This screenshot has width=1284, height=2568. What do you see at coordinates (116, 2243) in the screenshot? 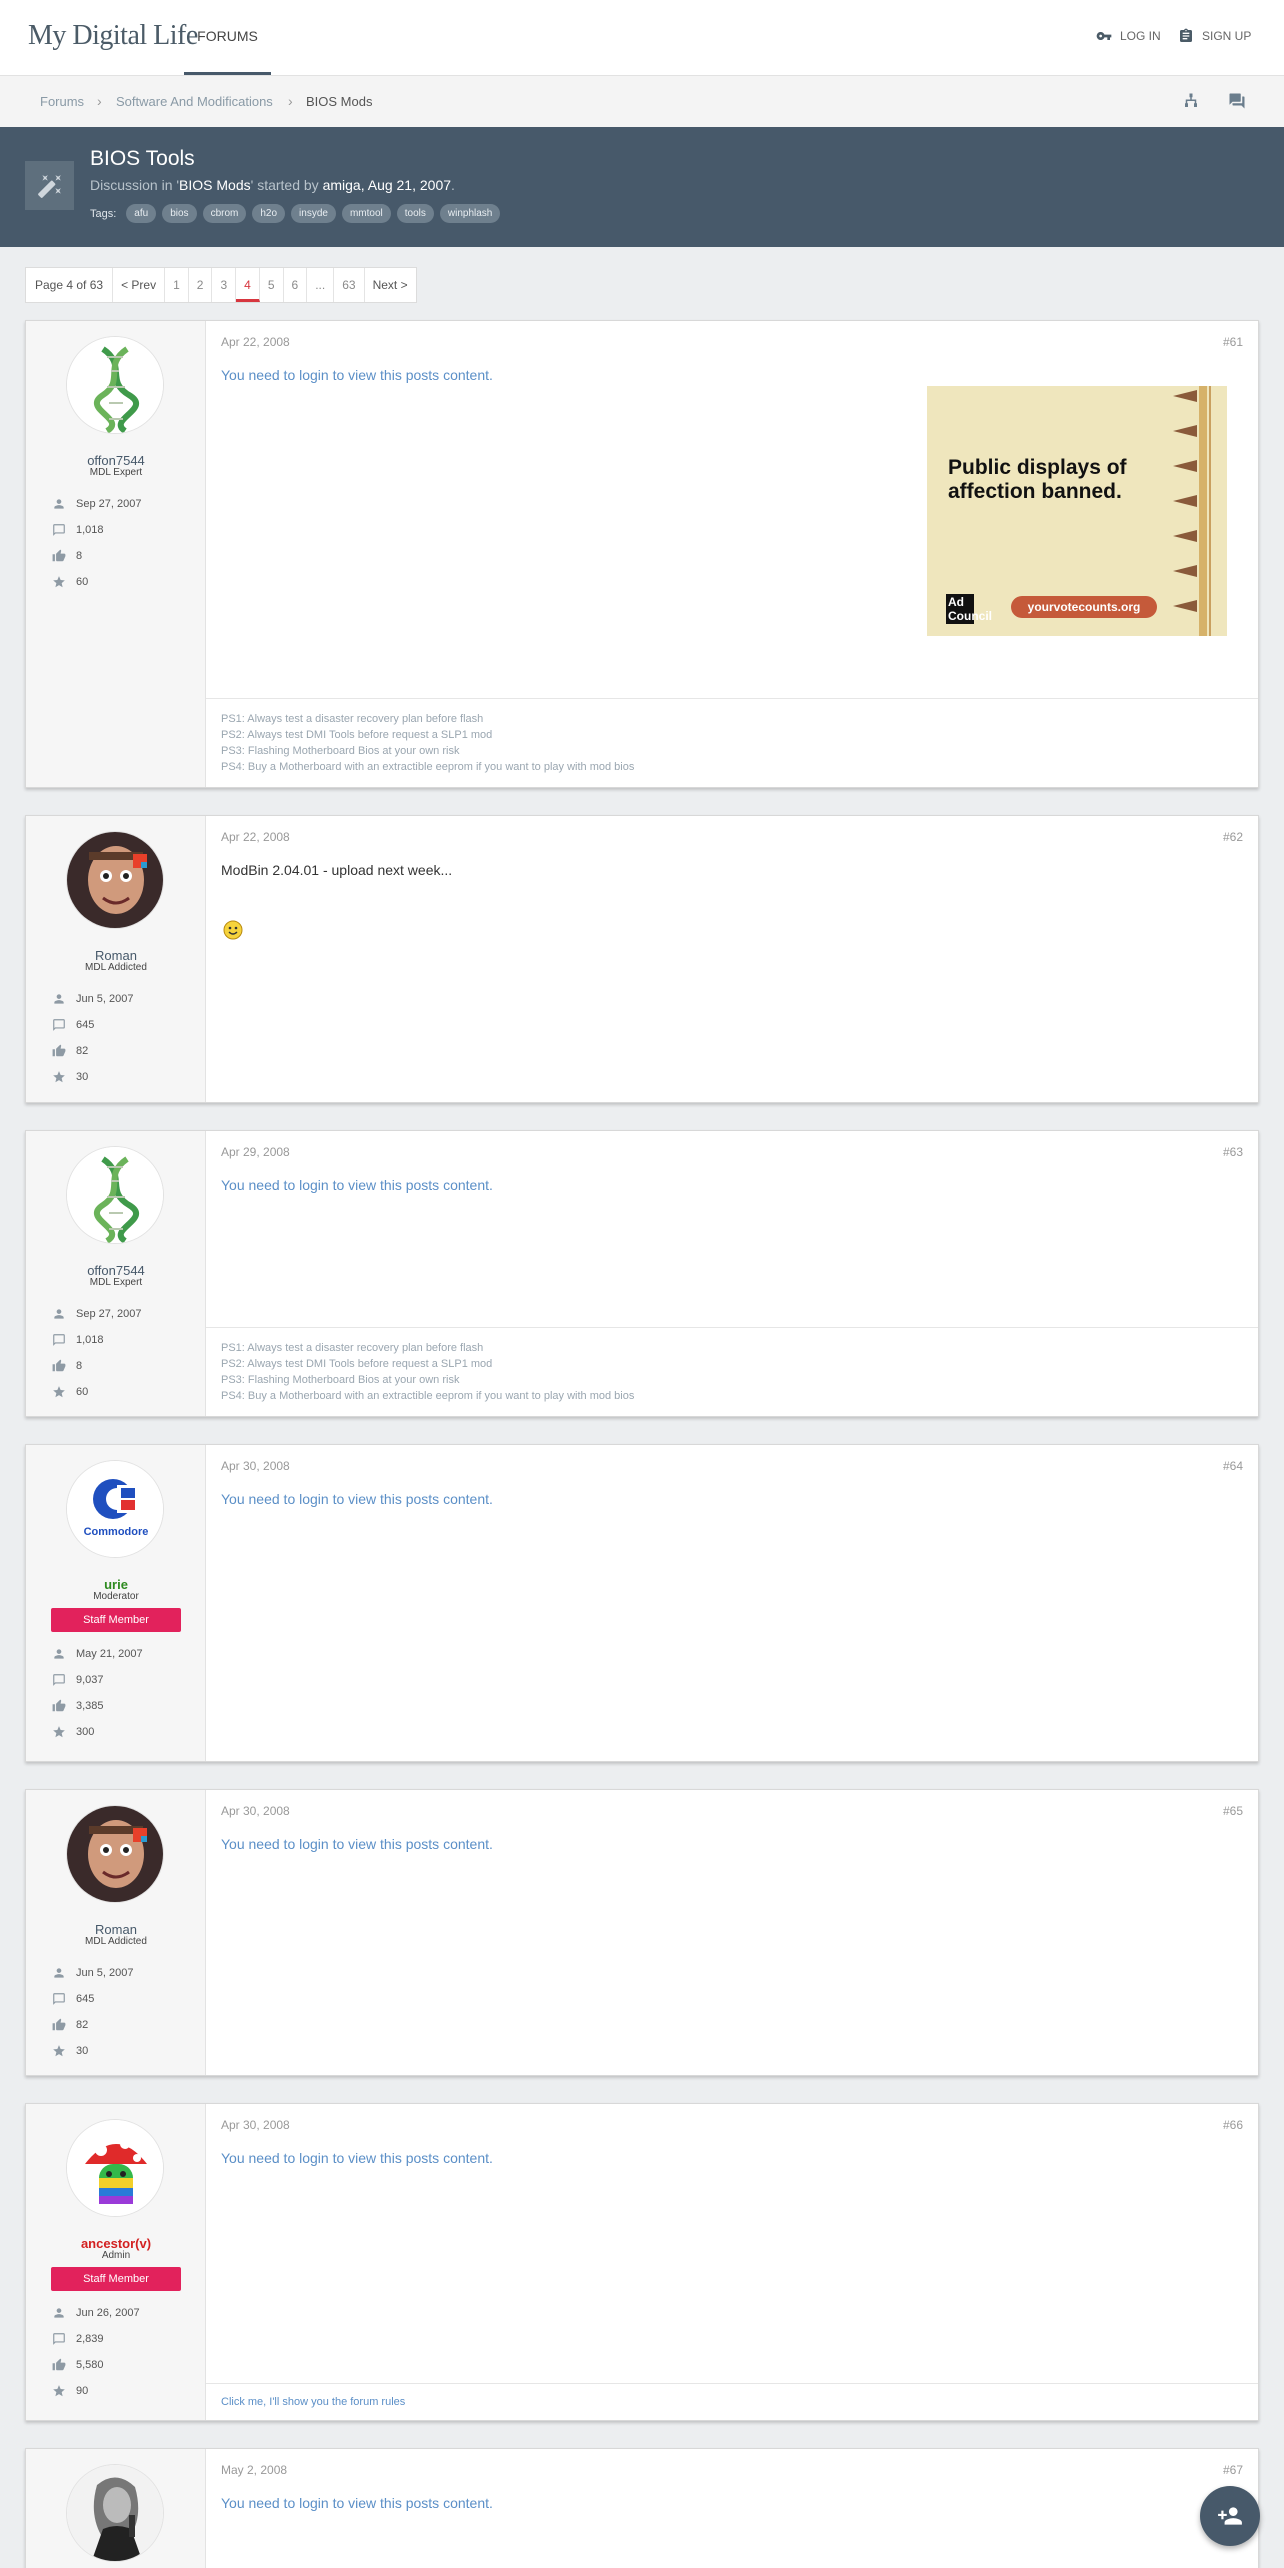
I see `username: ancestor(v)` at bounding box center [116, 2243].